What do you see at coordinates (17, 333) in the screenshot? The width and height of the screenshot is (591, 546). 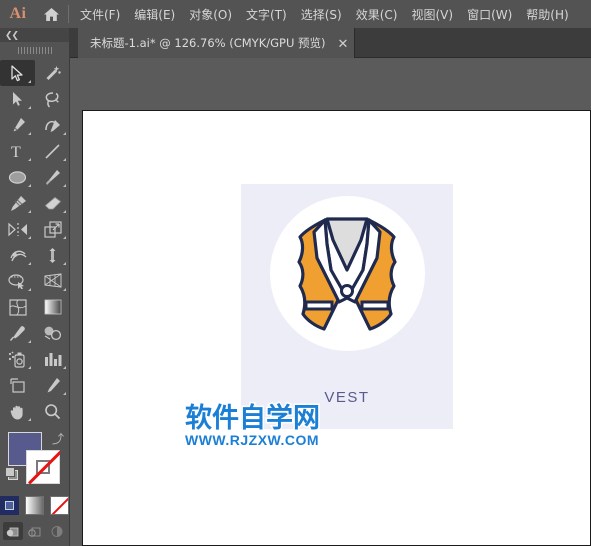 I see `eyedropper-tool` at bounding box center [17, 333].